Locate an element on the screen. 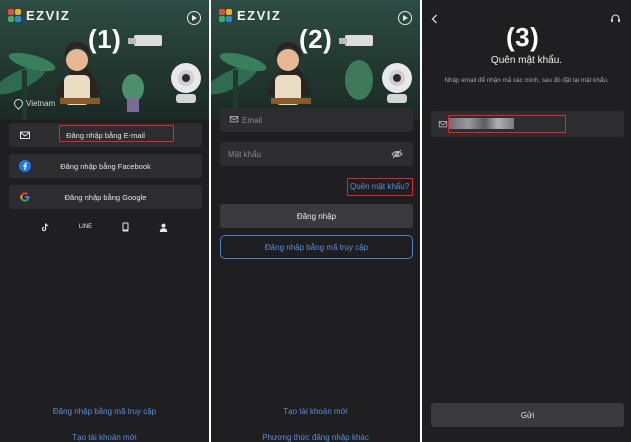  region-label: Vietnam is located at coordinates (41, 103).